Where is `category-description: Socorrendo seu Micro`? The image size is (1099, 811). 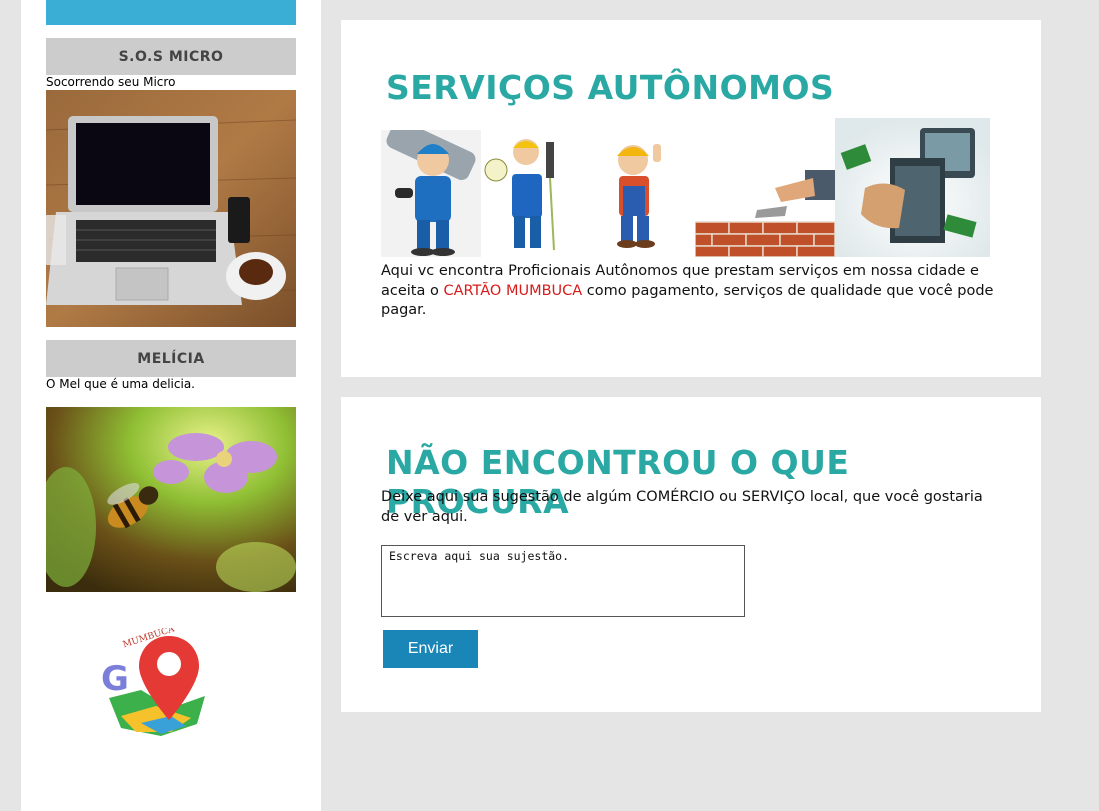 category-description: Socorrendo seu Micro is located at coordinates (111, 82).